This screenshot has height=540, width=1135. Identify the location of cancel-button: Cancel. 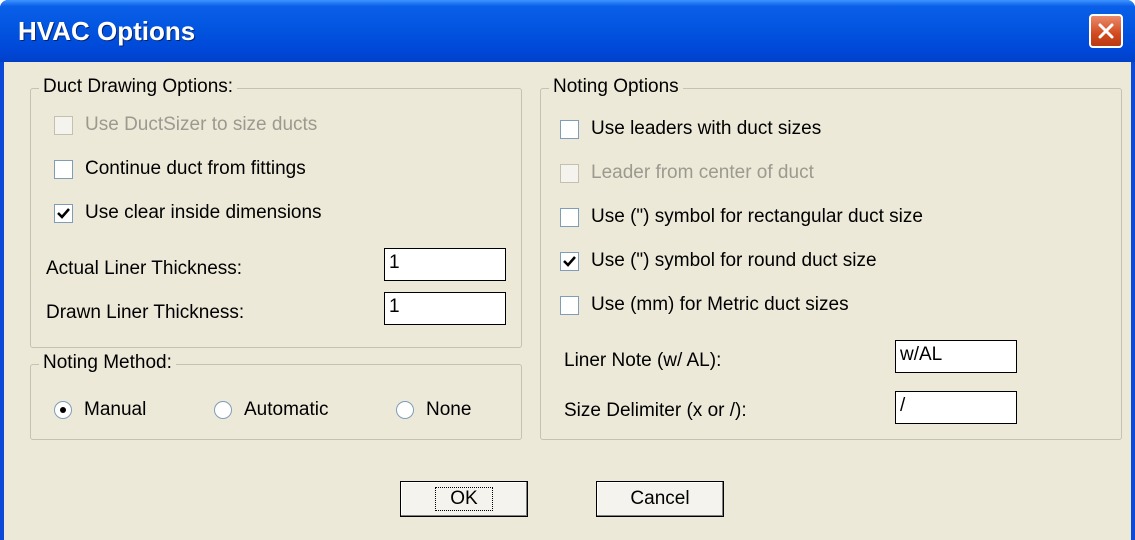
(660, 499).